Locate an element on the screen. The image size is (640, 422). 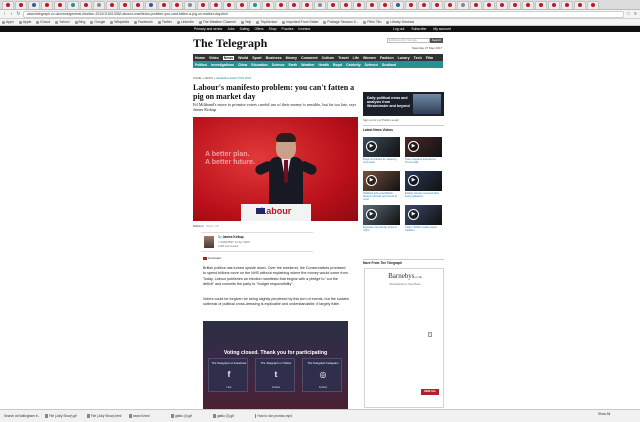
account-link: Subscribe is located at coordinates (418, 29).